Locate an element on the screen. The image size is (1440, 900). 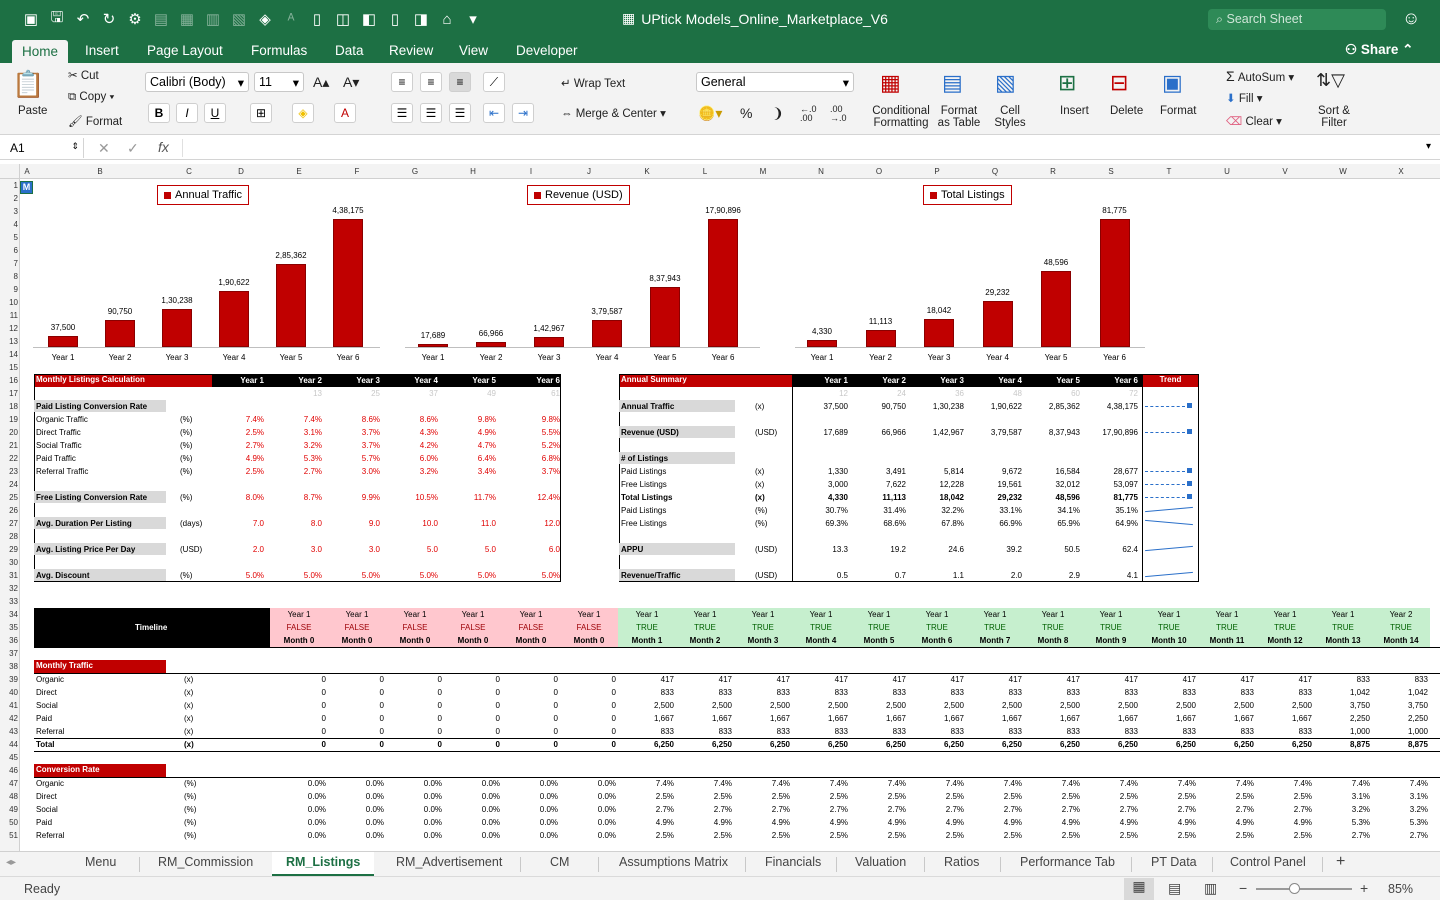
traffic-cell: 1,042 is located at coordinates (1346, 692).